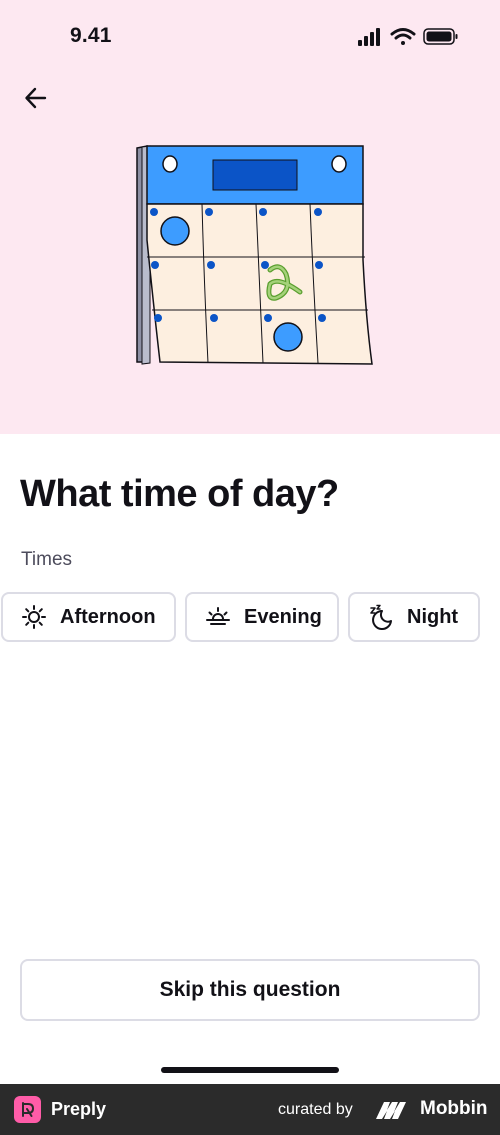 This screenshot has height=1135, width=500. What do you see at coordinates (254, 255) in the screenshot?
I see `calendar-illustration` at bounding box center [254, 255].